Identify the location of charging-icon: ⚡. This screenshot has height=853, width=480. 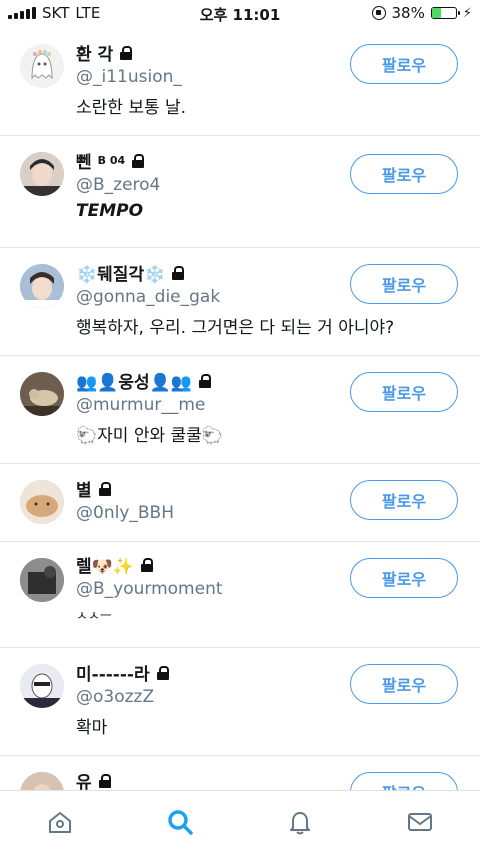
(467, 13).